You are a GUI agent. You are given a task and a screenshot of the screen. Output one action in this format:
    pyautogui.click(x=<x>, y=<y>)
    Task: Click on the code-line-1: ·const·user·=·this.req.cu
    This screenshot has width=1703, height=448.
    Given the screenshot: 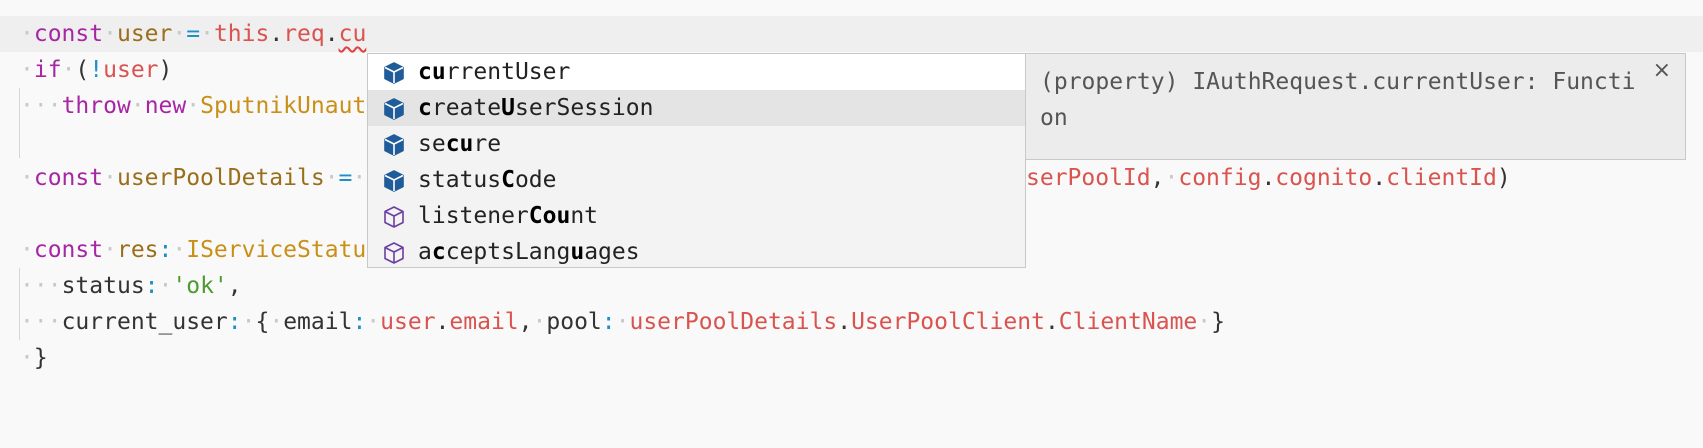 What is the action you would take?
    pyautogui.click(x=851, y=34)
    